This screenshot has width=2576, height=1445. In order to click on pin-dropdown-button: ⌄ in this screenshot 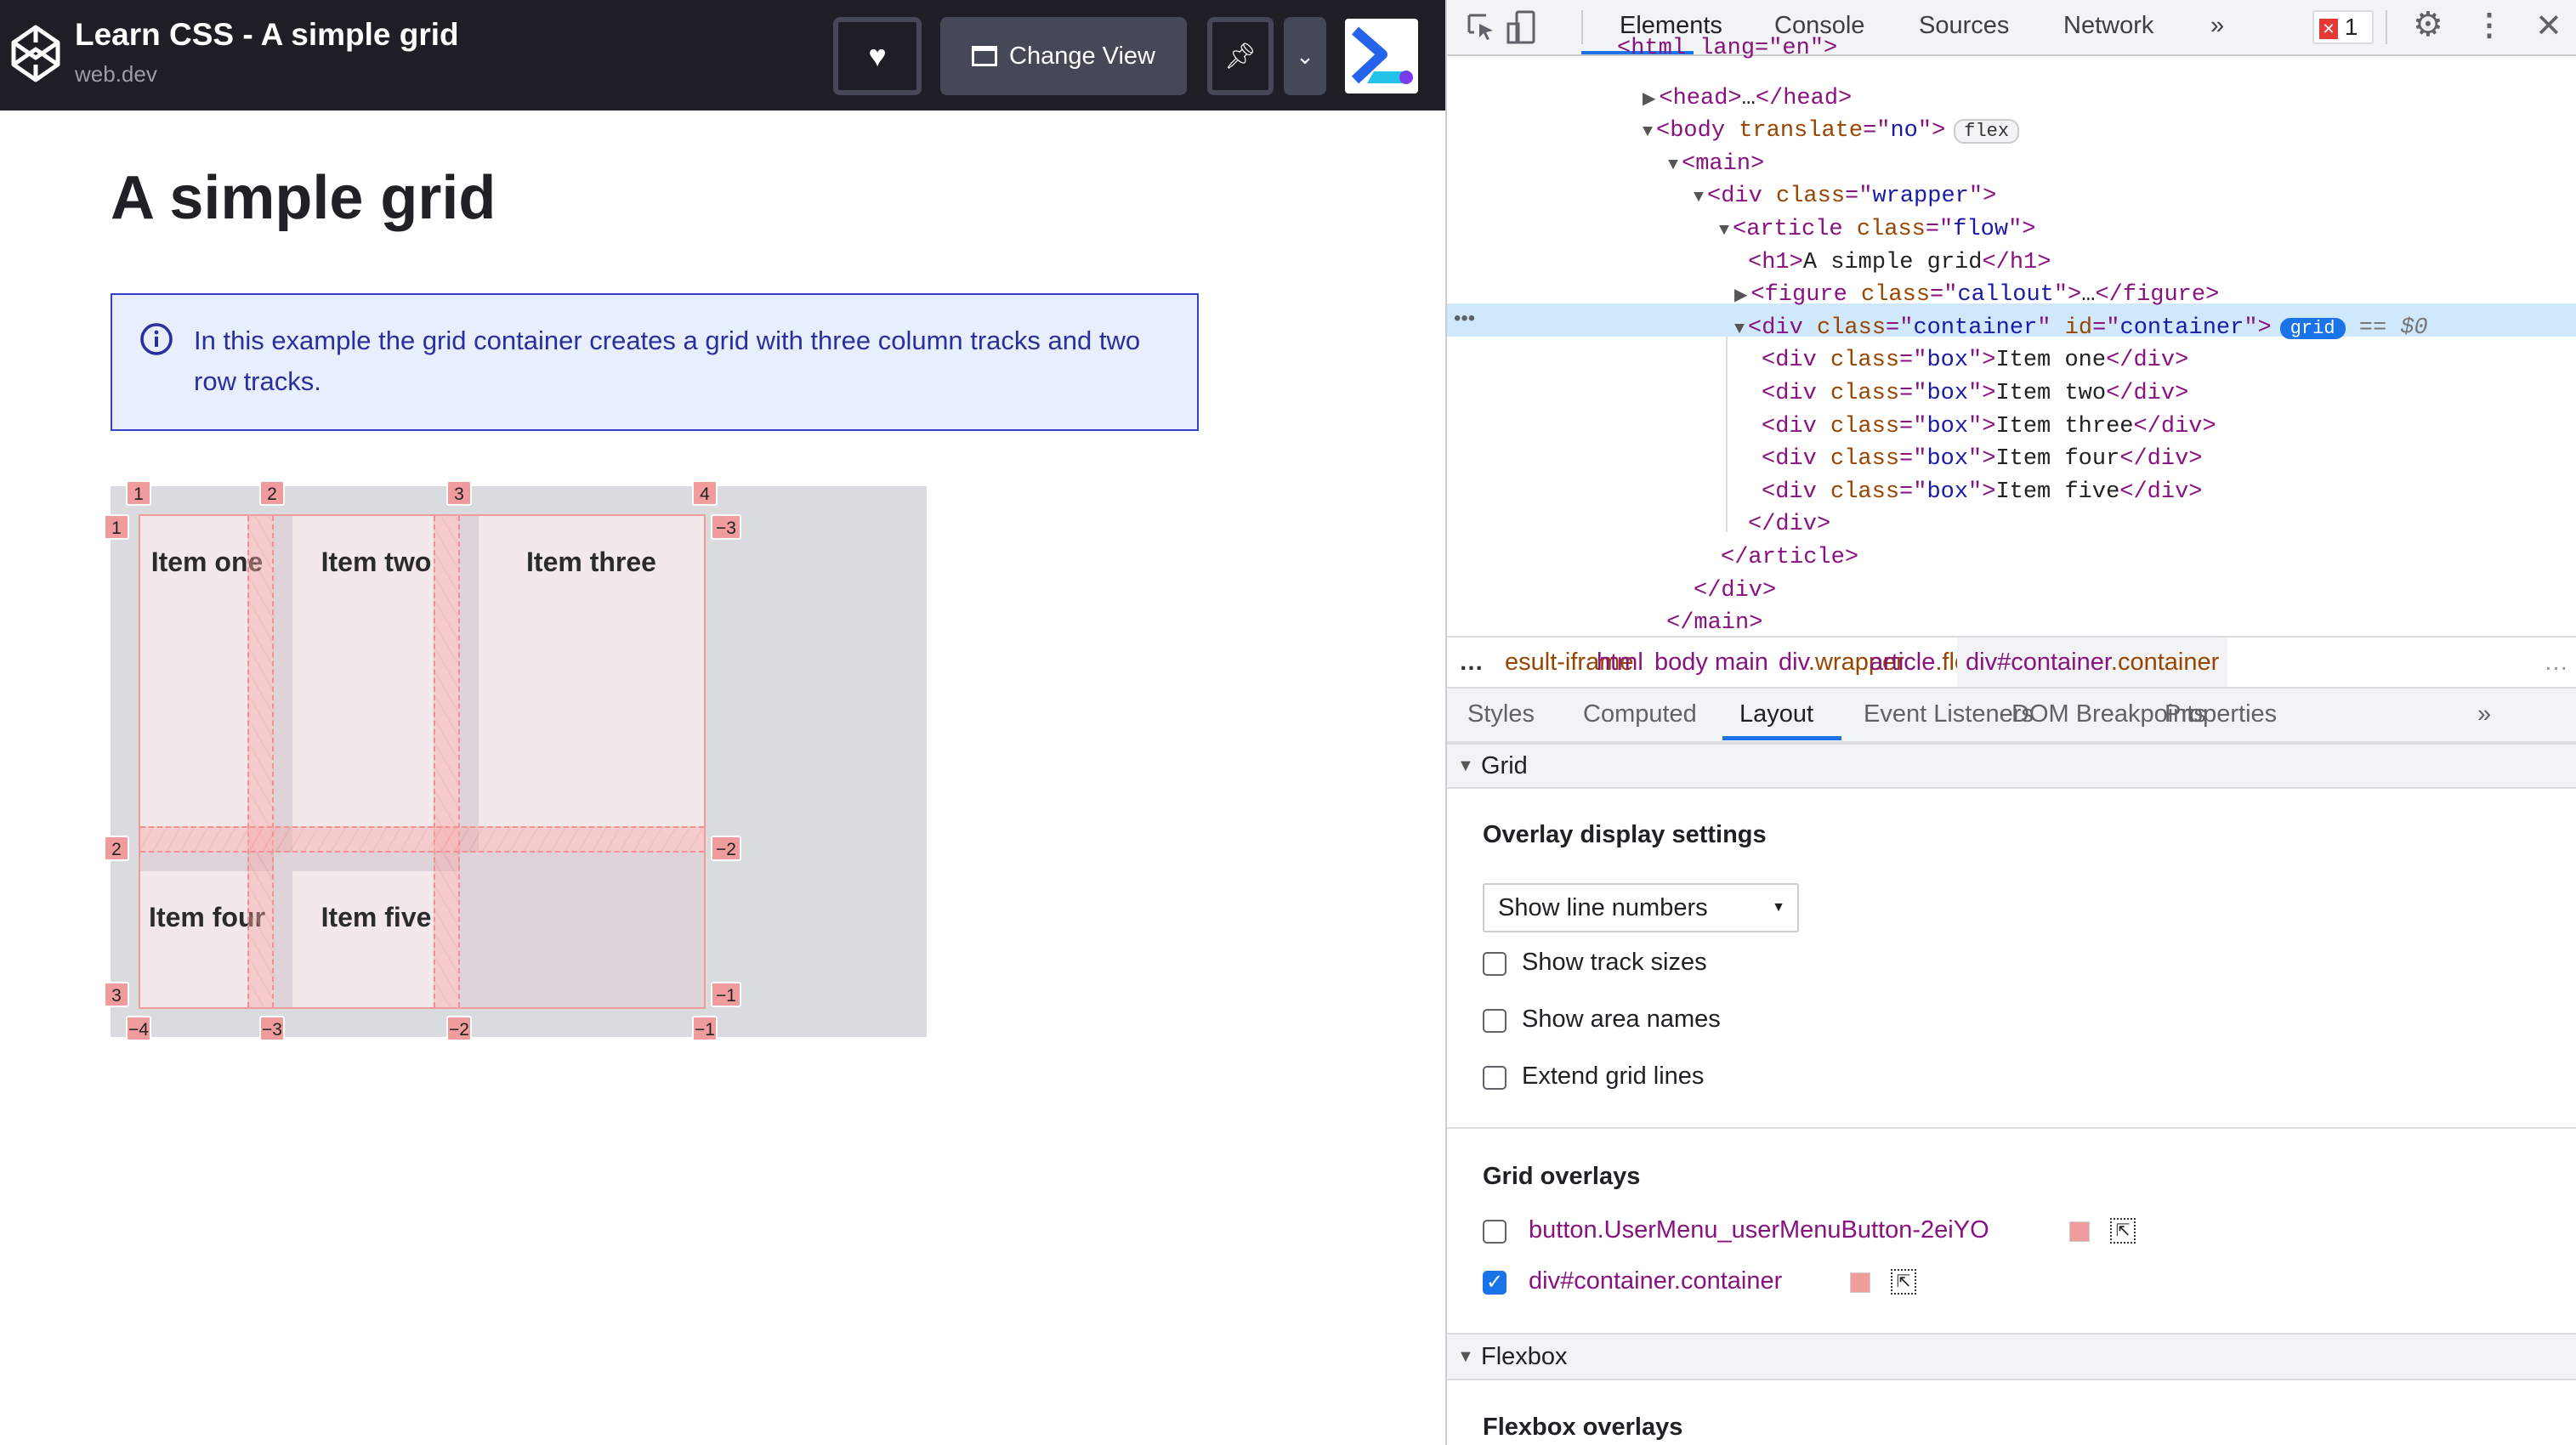, I will do `click(1305, 56)`.